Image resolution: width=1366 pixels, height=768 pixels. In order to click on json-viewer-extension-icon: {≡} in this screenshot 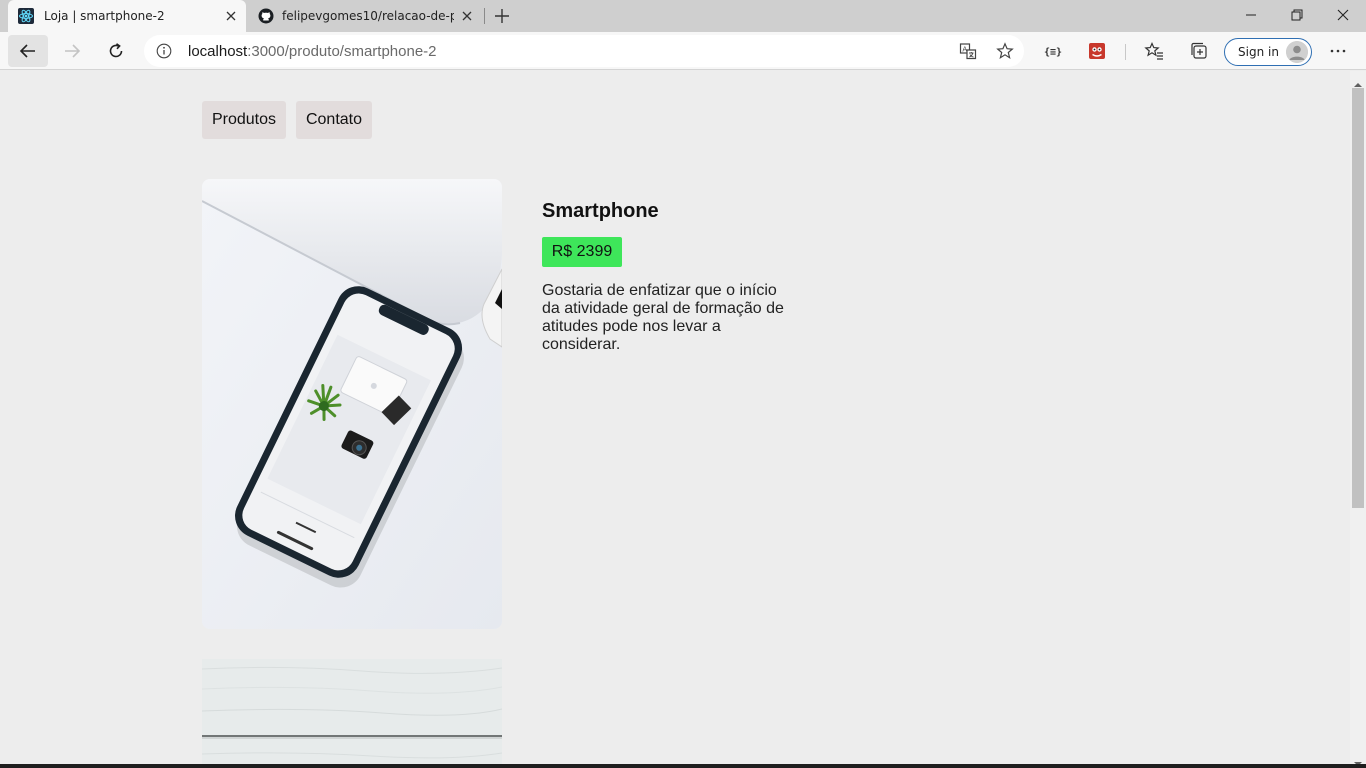, I will do `click(1052, 51)`.